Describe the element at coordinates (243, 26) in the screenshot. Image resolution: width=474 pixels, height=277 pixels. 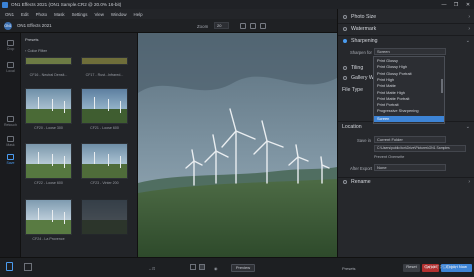
I see `grid-icon` at that location.